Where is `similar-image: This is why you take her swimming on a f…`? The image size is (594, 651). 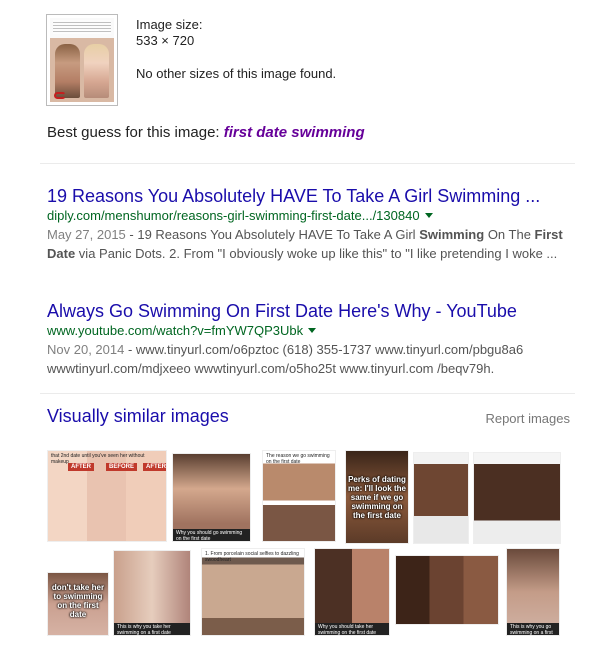
similar-image: This is why you take her swimming on a f… is located at coordinates (152, 593).